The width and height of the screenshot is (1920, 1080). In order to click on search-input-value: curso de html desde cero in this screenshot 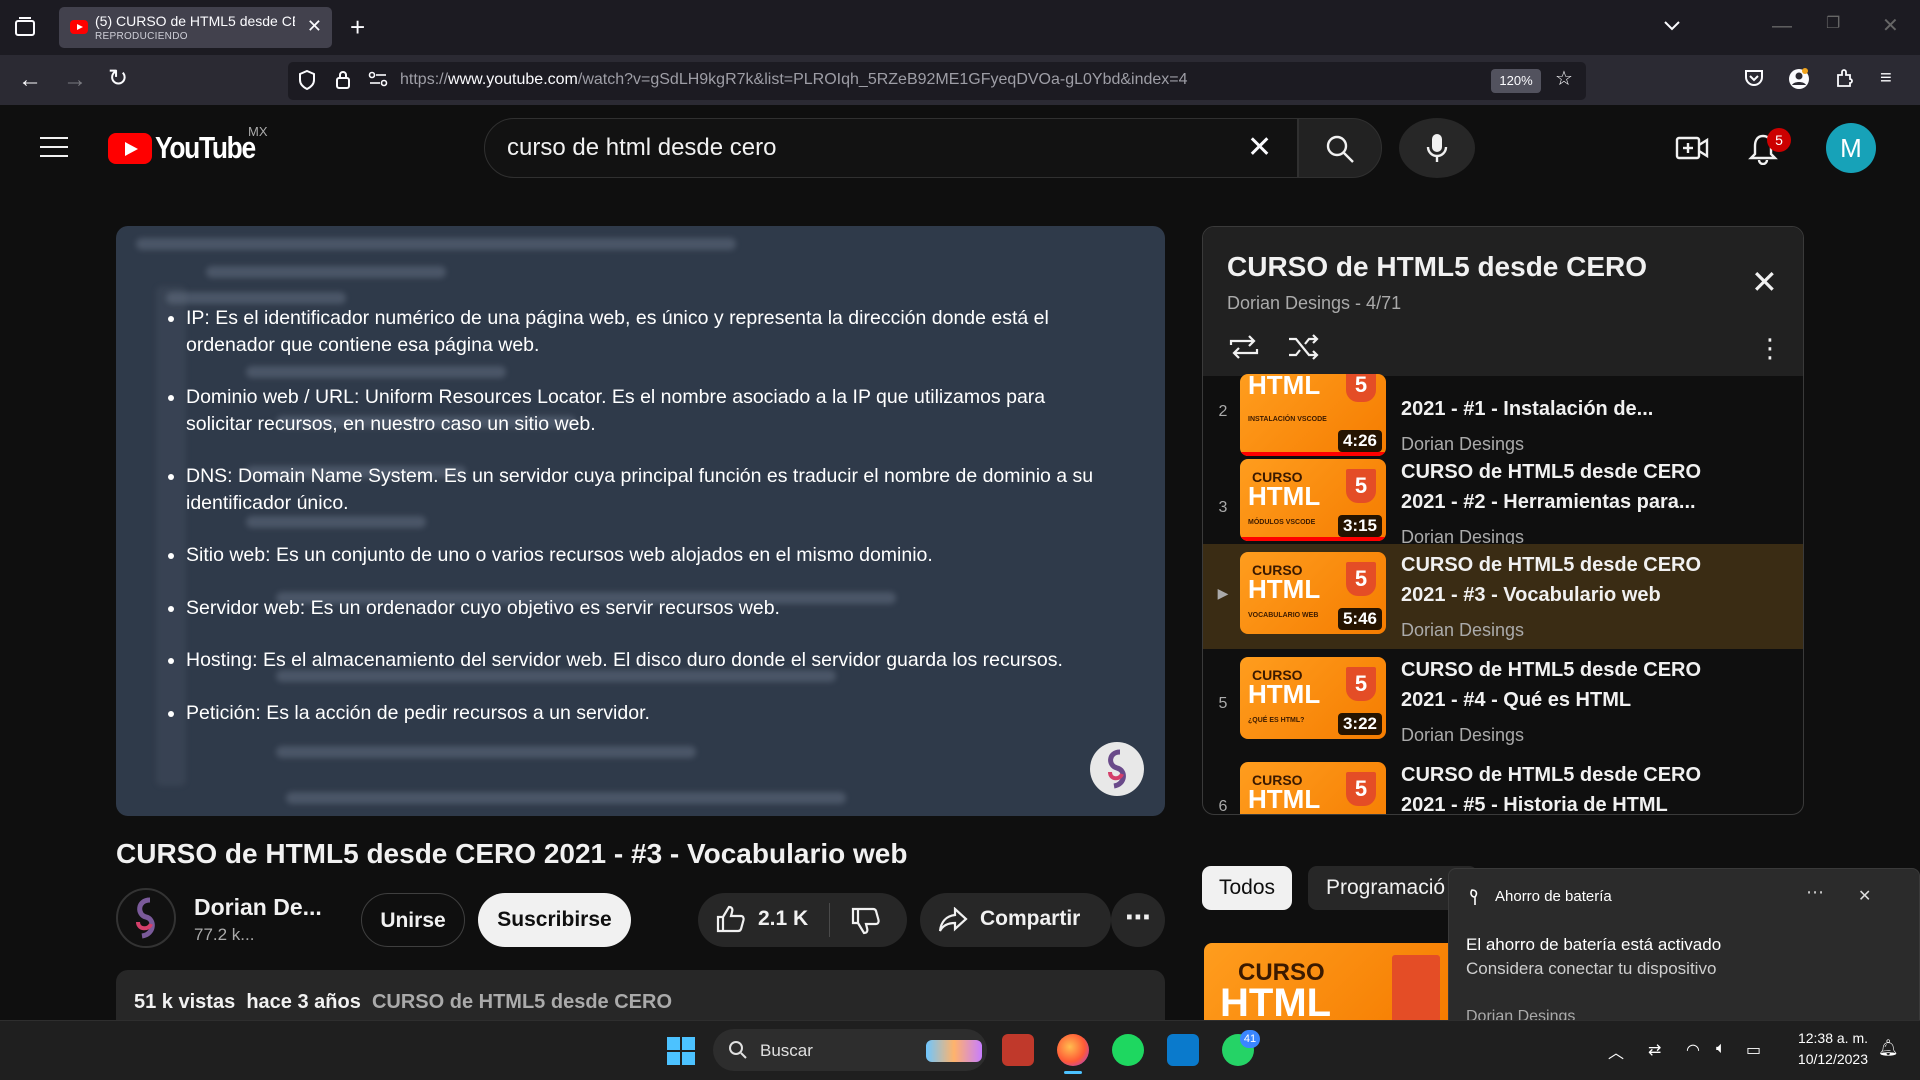, I will do `click(641, 148)`.